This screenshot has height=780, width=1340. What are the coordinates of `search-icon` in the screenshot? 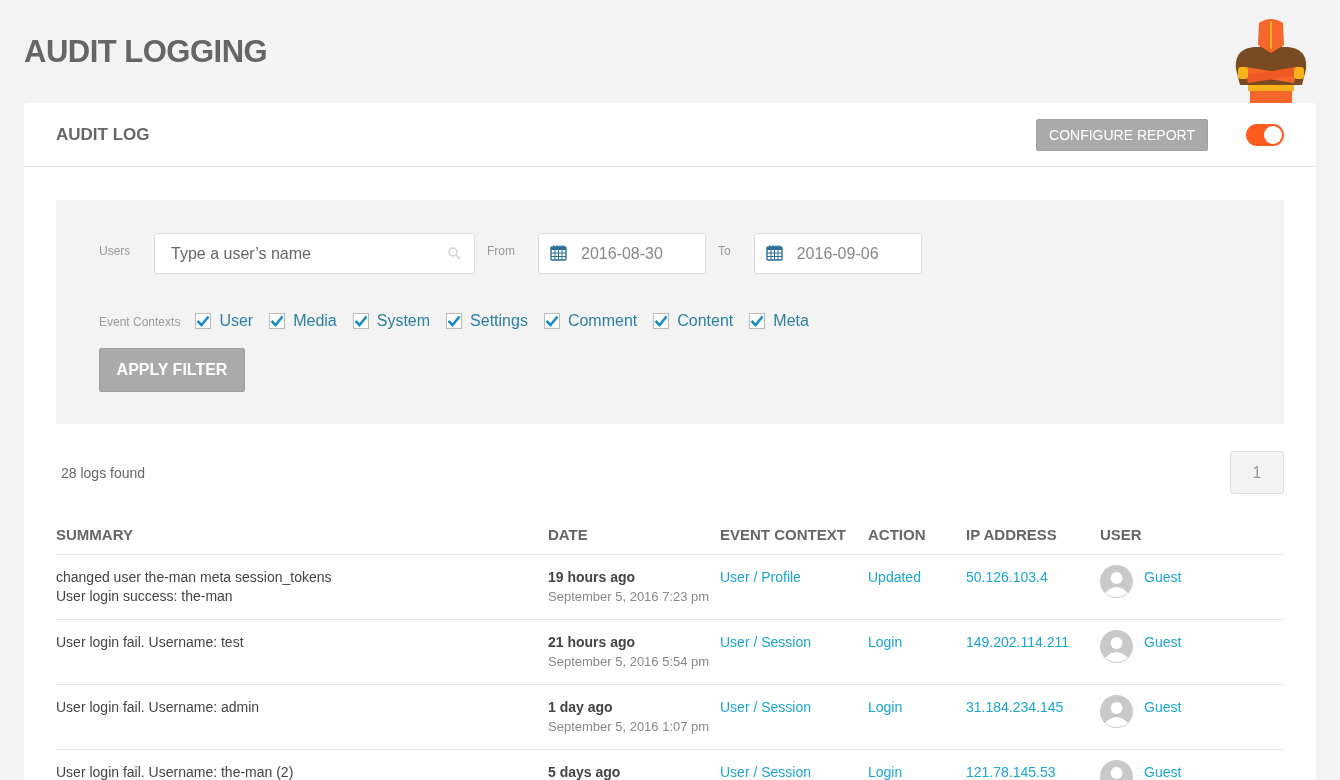 It's located at (454, 253).